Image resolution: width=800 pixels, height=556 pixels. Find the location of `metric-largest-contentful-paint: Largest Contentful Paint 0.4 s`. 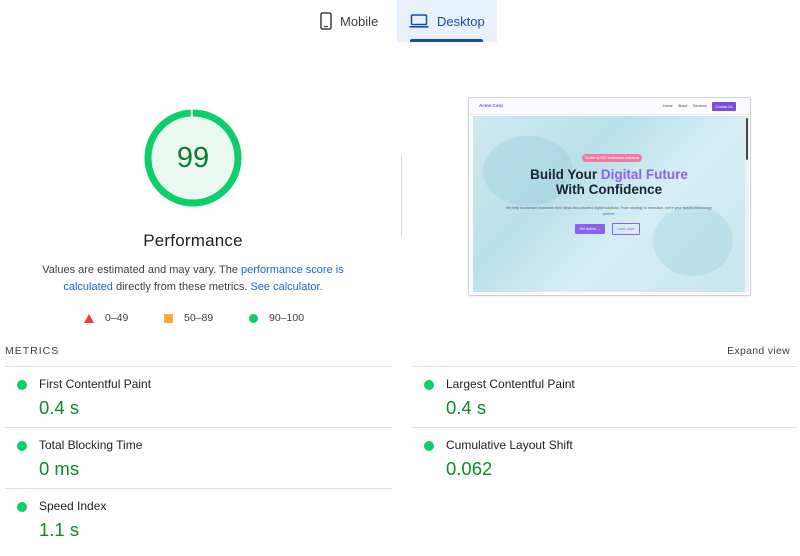

metric-largest-contentful-paint: Largest Contentful Paint 0.4 s is located at coordinates (602, 398).